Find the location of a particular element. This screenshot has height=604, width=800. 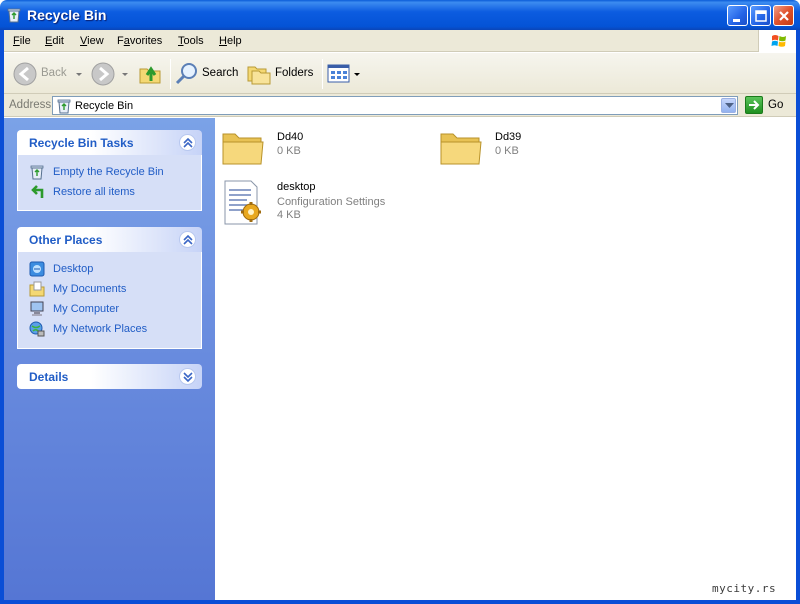

file-name: Dd40 is located at coordinates (290, 137).